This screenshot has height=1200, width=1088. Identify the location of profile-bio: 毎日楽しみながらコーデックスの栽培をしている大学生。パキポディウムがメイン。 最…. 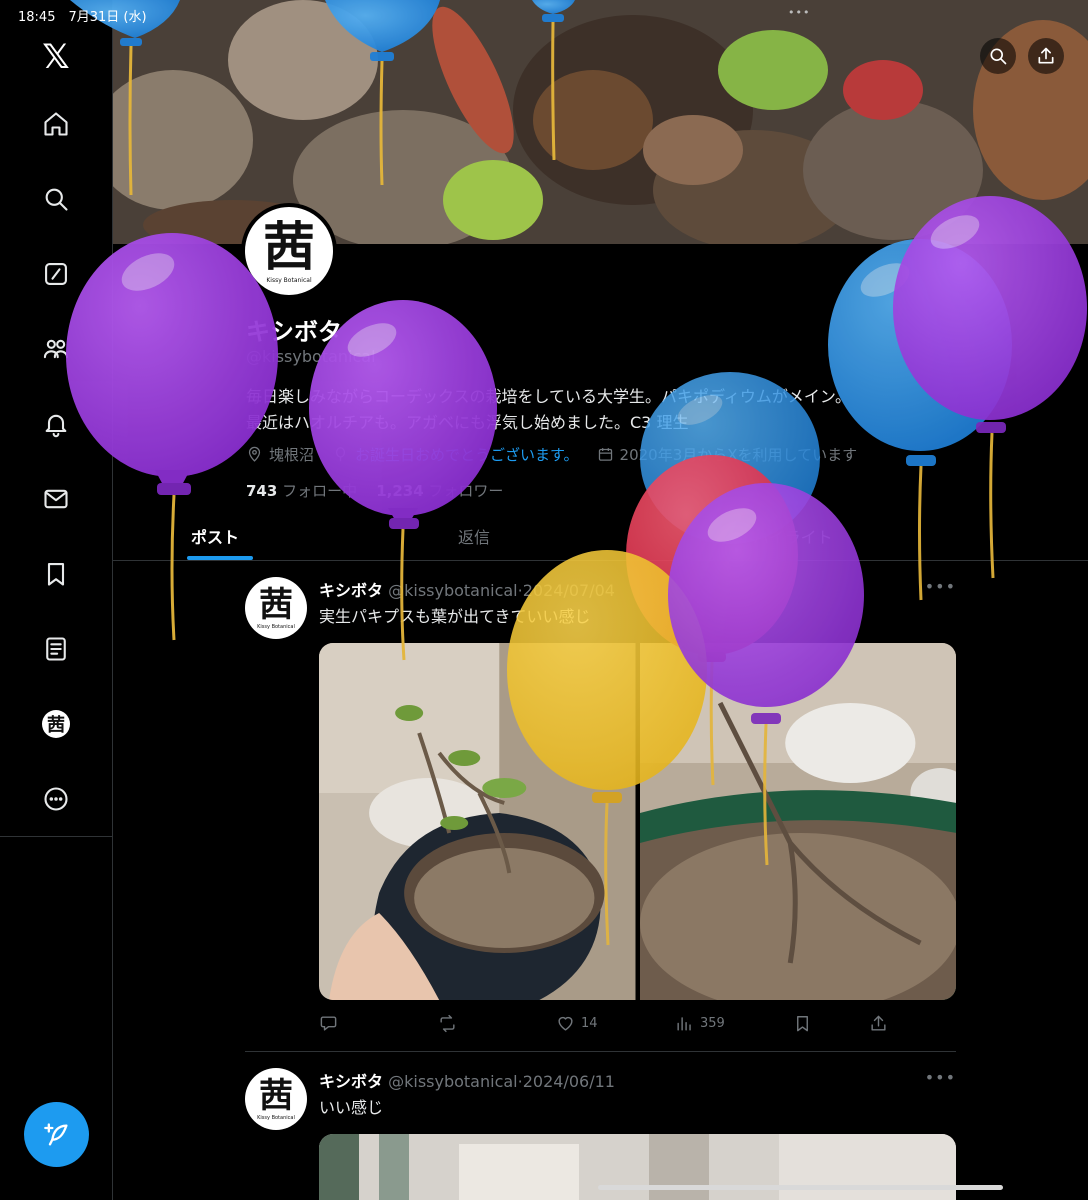
(606, 410).